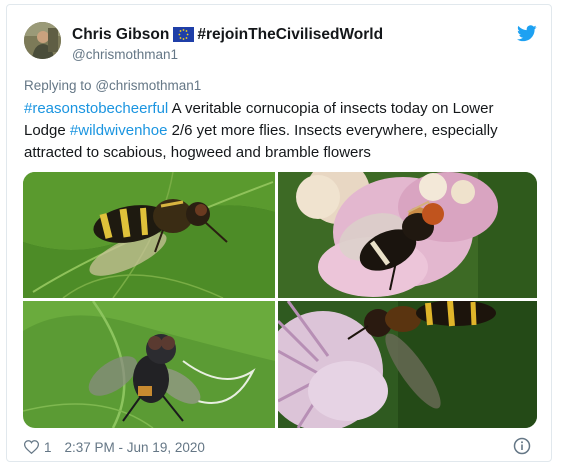  I want to click on hashtag-link: #reasonstobecheerful, so click(96, 108).